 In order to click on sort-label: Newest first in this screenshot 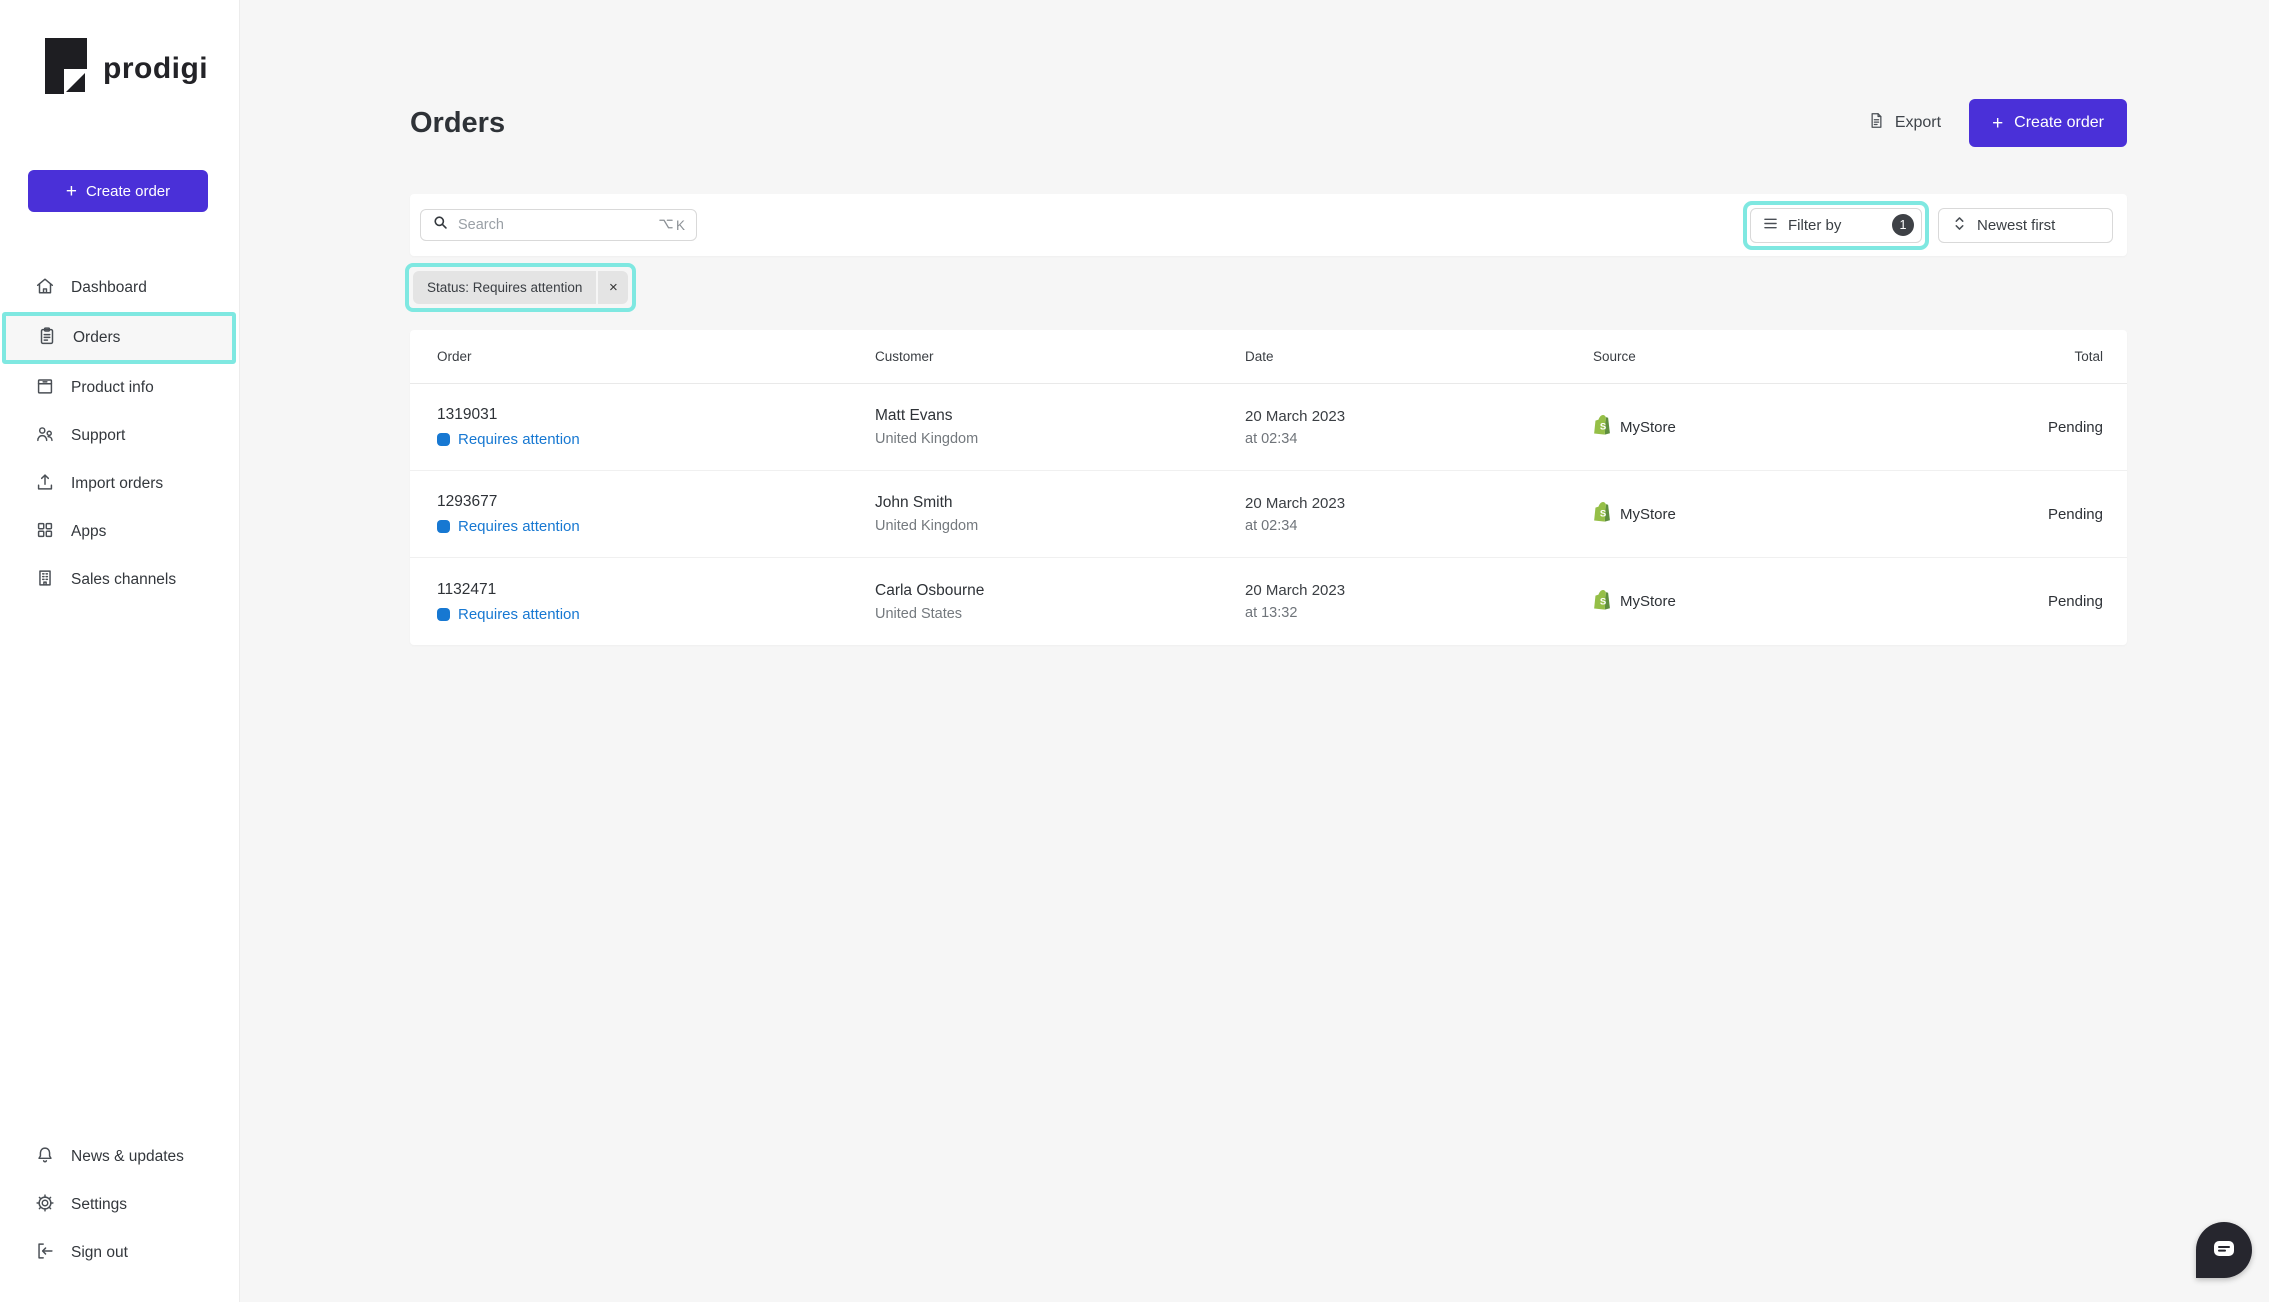, I will do `click(2016, 225)`.